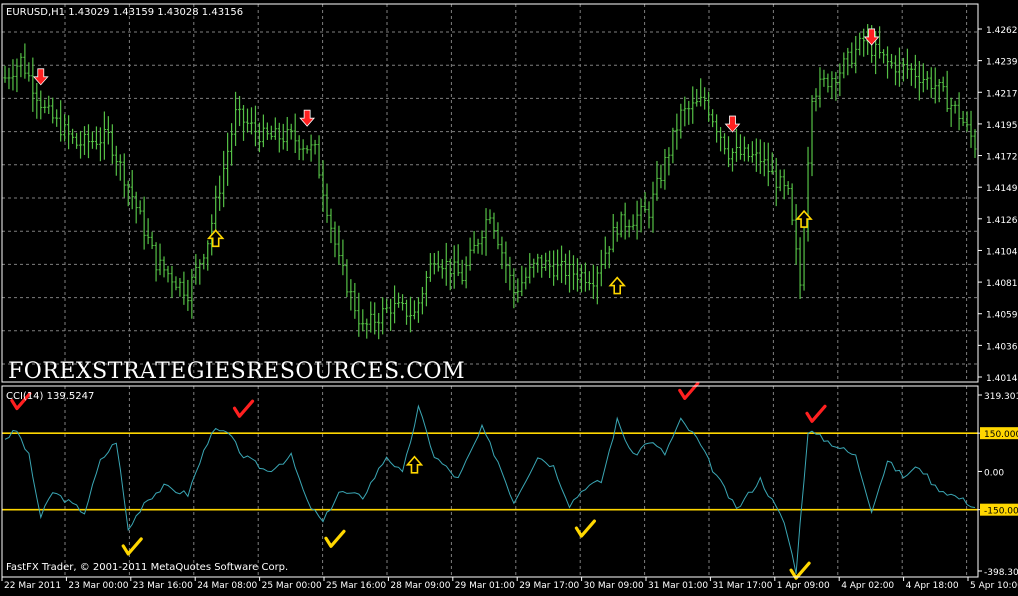 Image resolution: width=1018 pixels, height=596 pixels. What do you see at coordinates (485, 586) in the screenshot?
I see `time-tick-label: 29 Mar 01:00` at bounding box center [485, 586].